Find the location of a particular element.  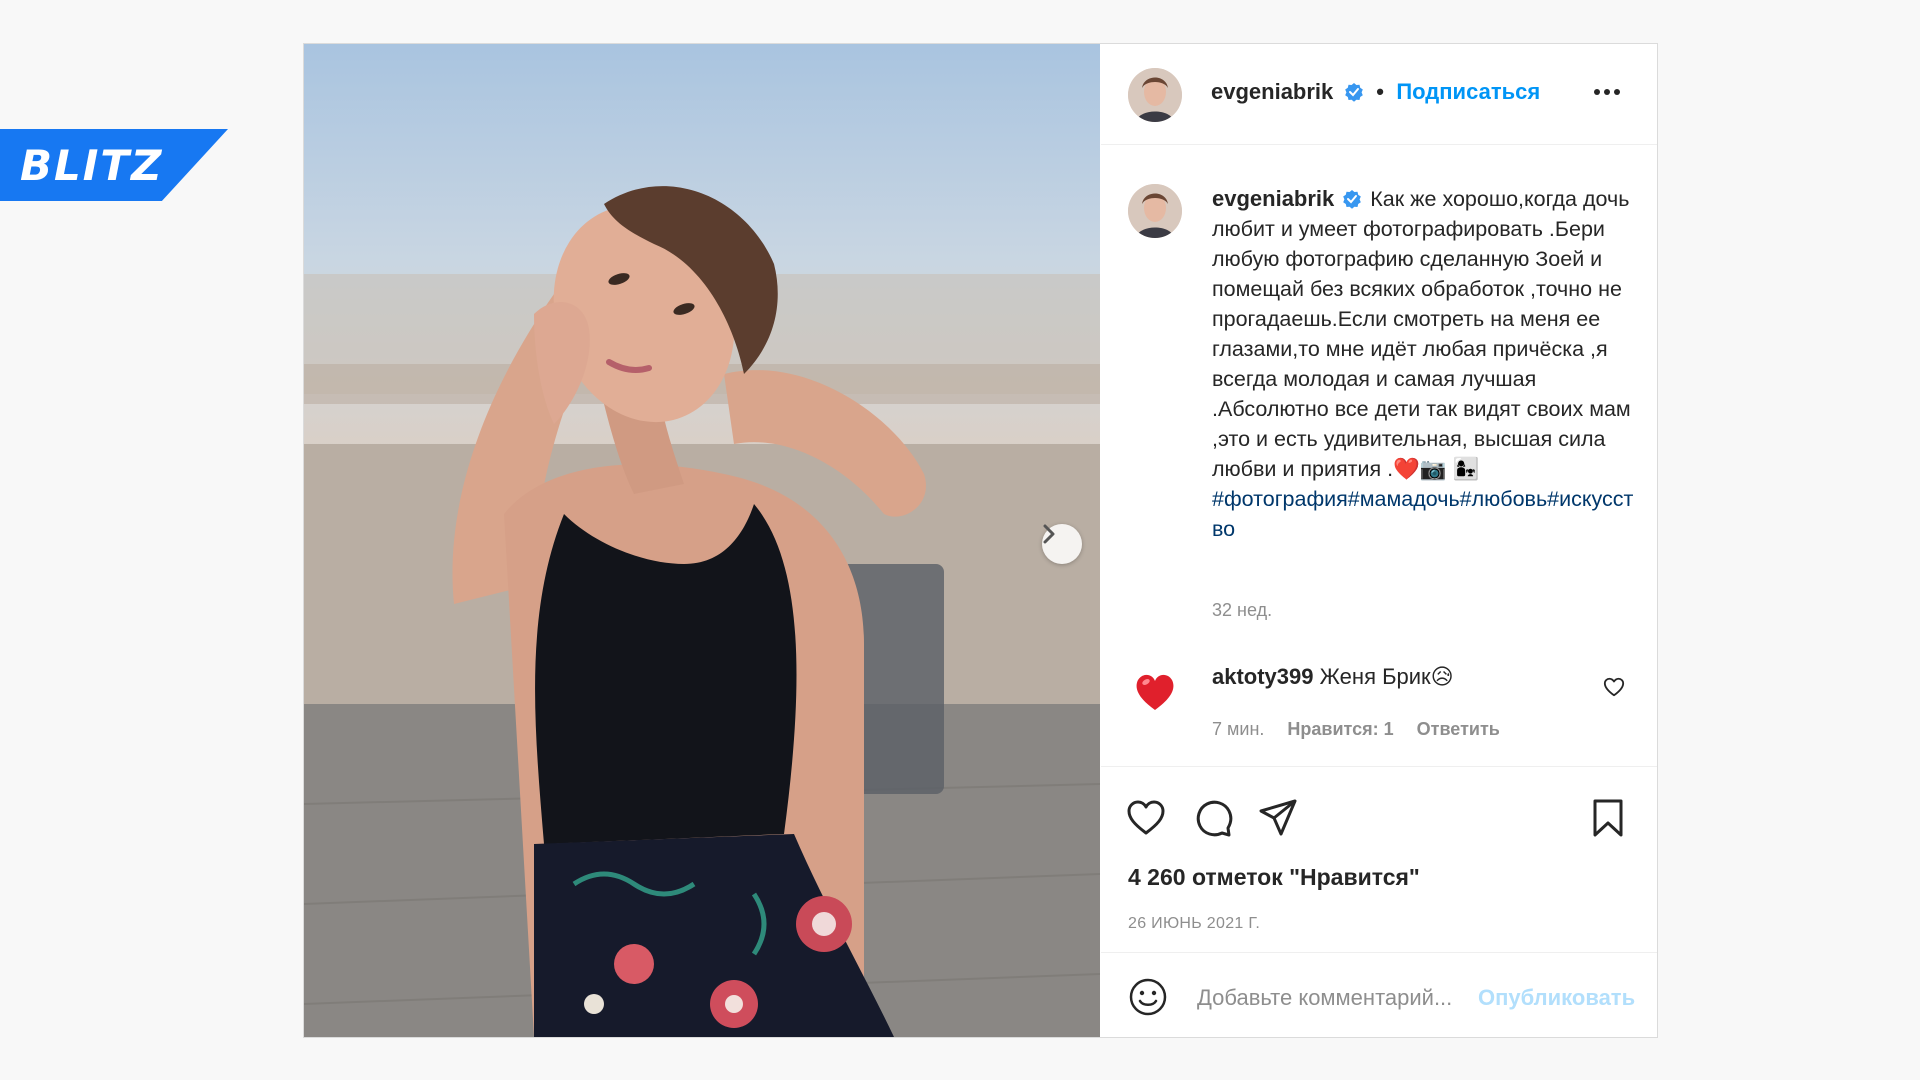

author-avatar is located at coordinates (1155, 95).